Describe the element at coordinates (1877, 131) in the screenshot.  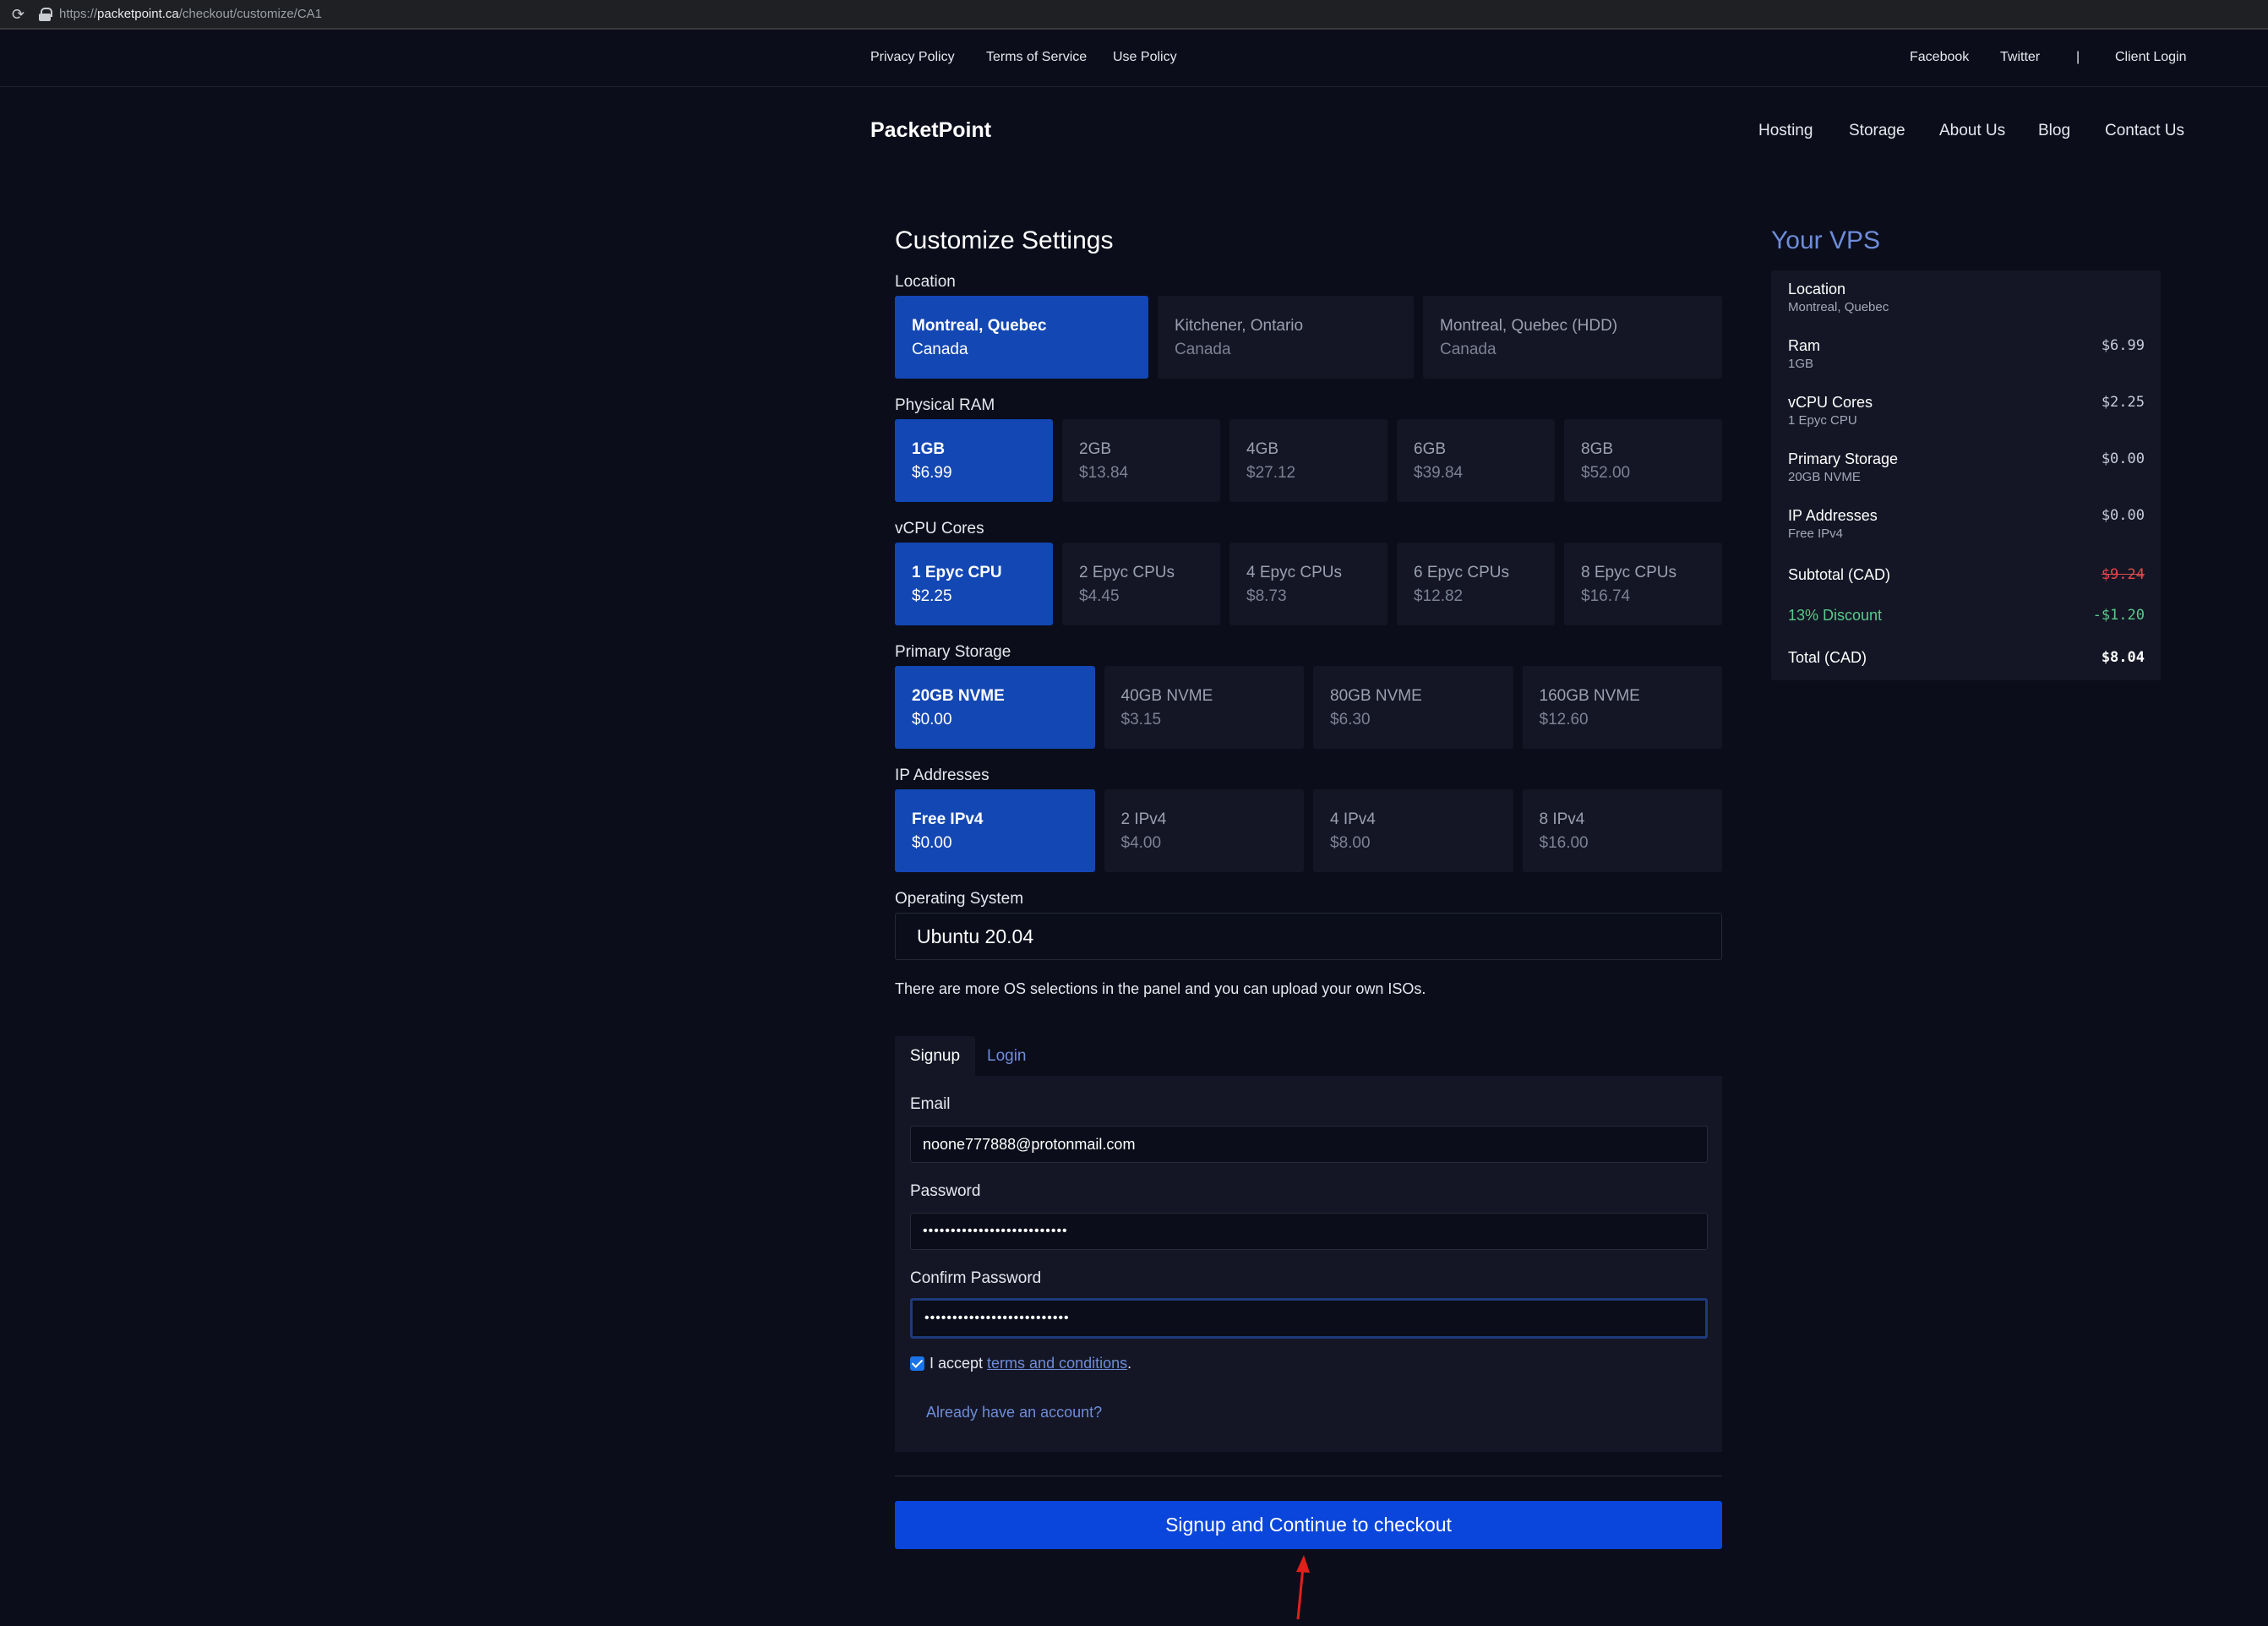
I see `nav-storage: Storage` at that location.